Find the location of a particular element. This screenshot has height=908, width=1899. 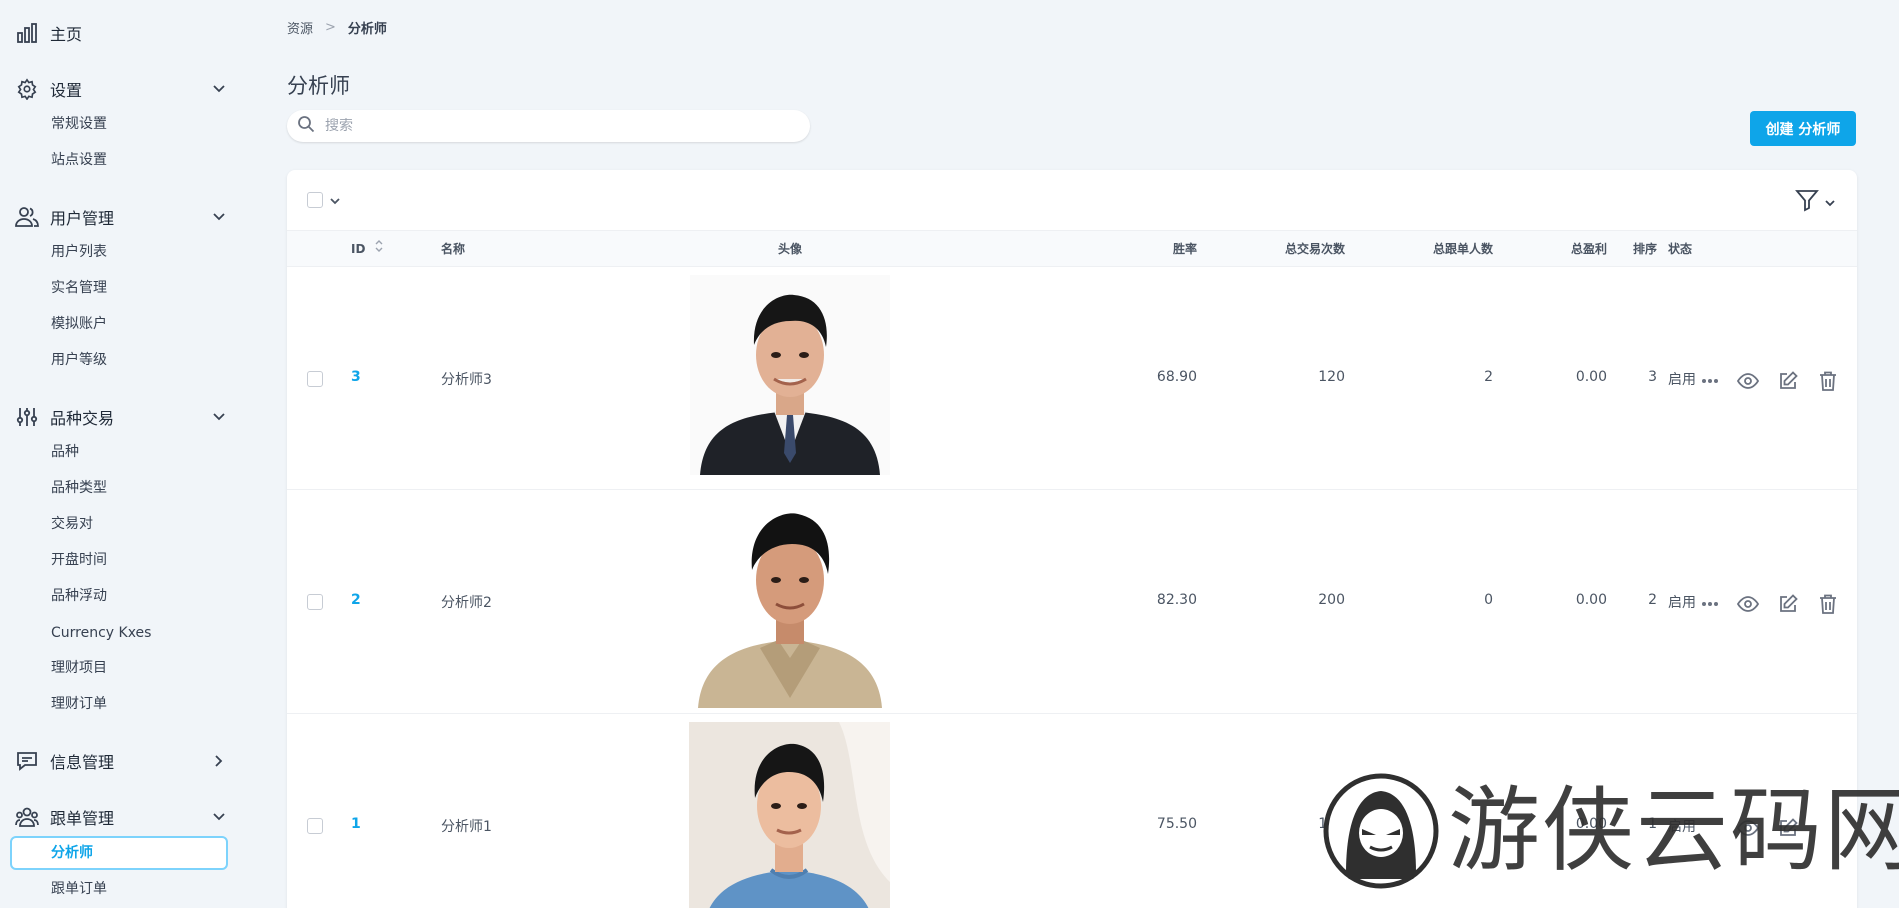

nav-general-settings: 常规设置 is located at coordinates (79, 124).